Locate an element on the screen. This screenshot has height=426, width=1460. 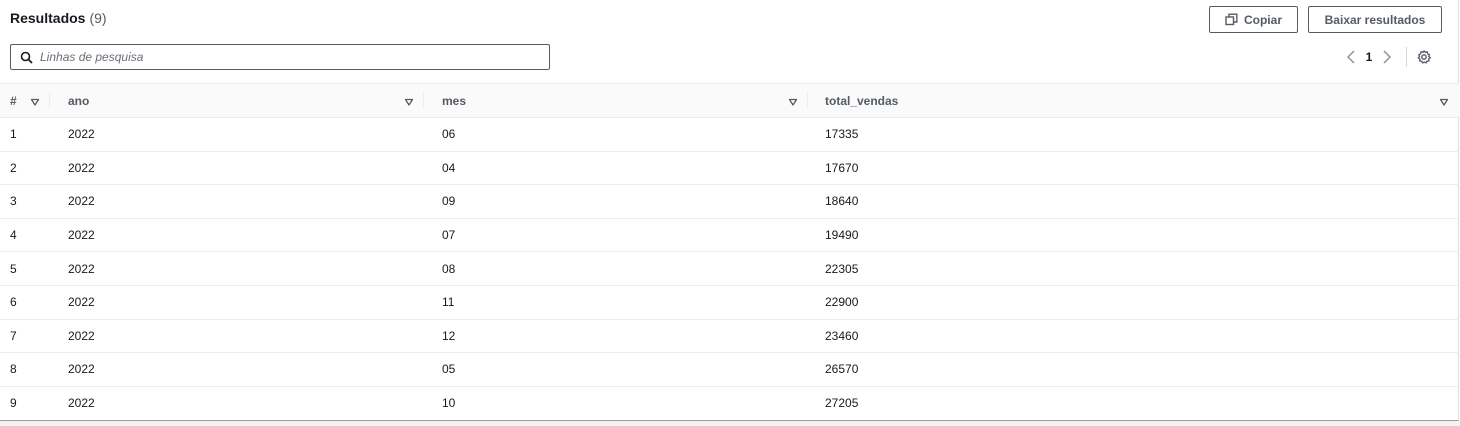
panel-bottom-edge is located at coordinates (730, 423).